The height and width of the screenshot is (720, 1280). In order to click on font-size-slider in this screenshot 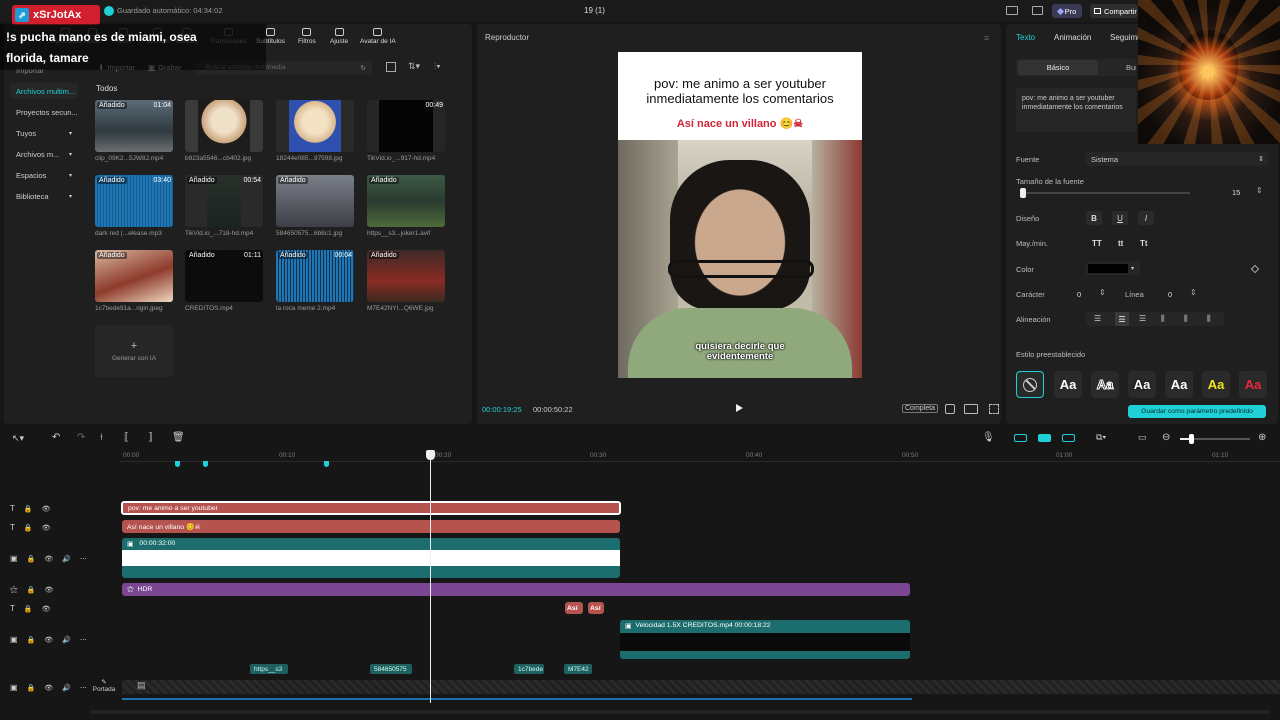, I will do `click(1105, 193)`.